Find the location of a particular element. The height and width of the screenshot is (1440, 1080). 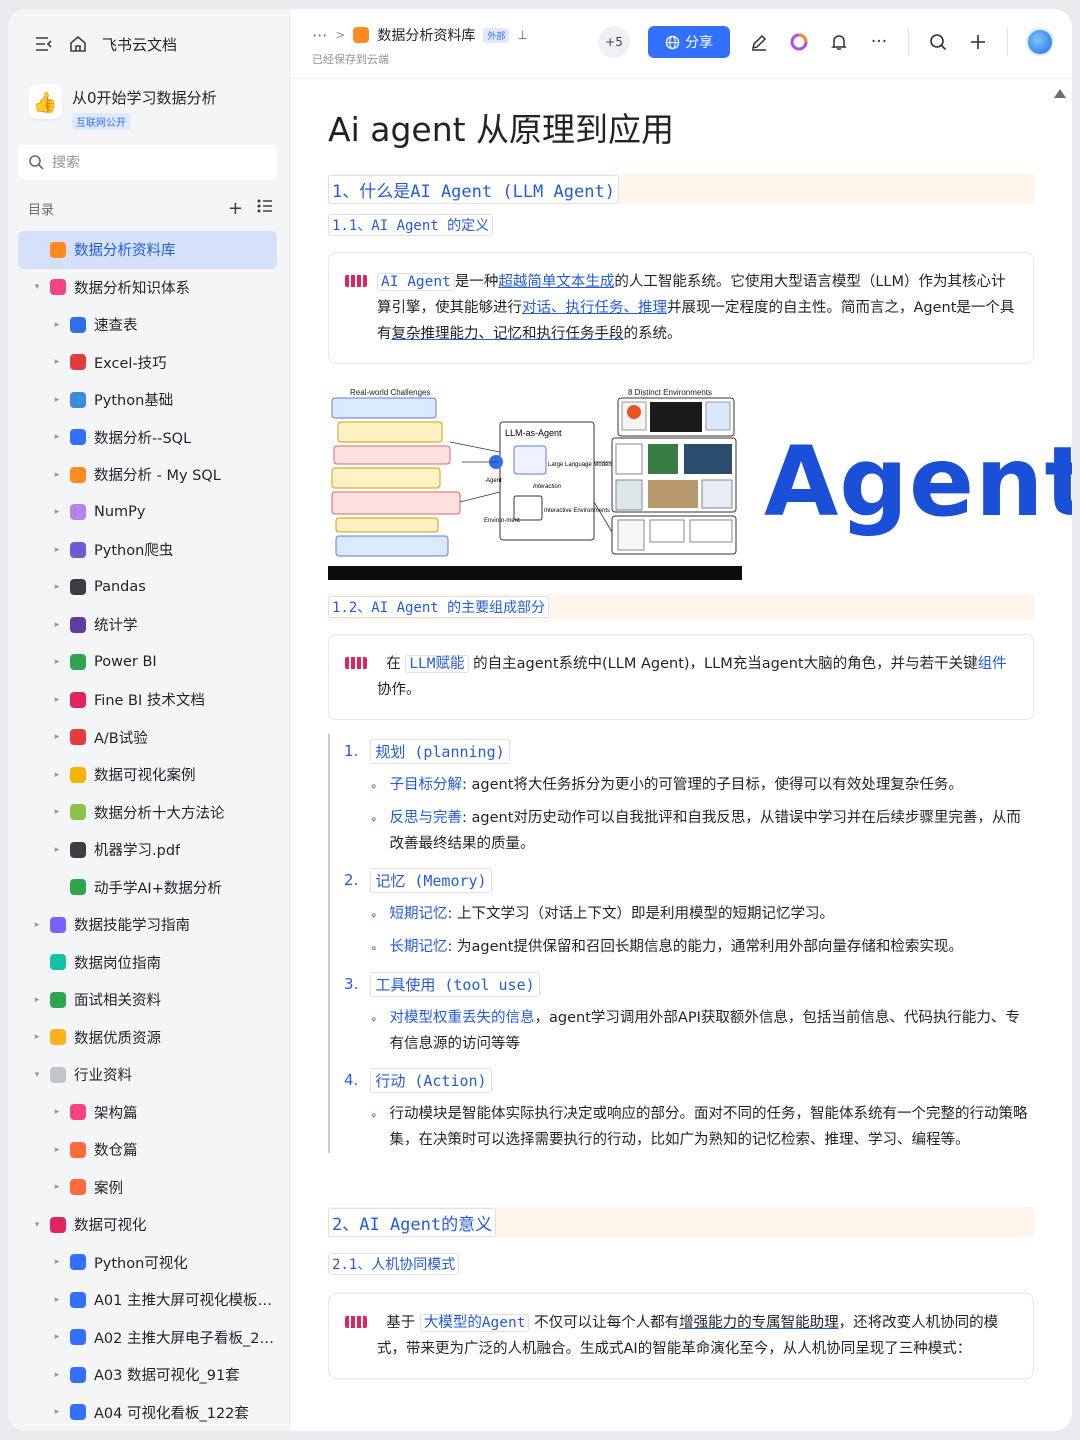

tree-item: ▸ 面试相关资料 is located at coordinates (147, 1000).